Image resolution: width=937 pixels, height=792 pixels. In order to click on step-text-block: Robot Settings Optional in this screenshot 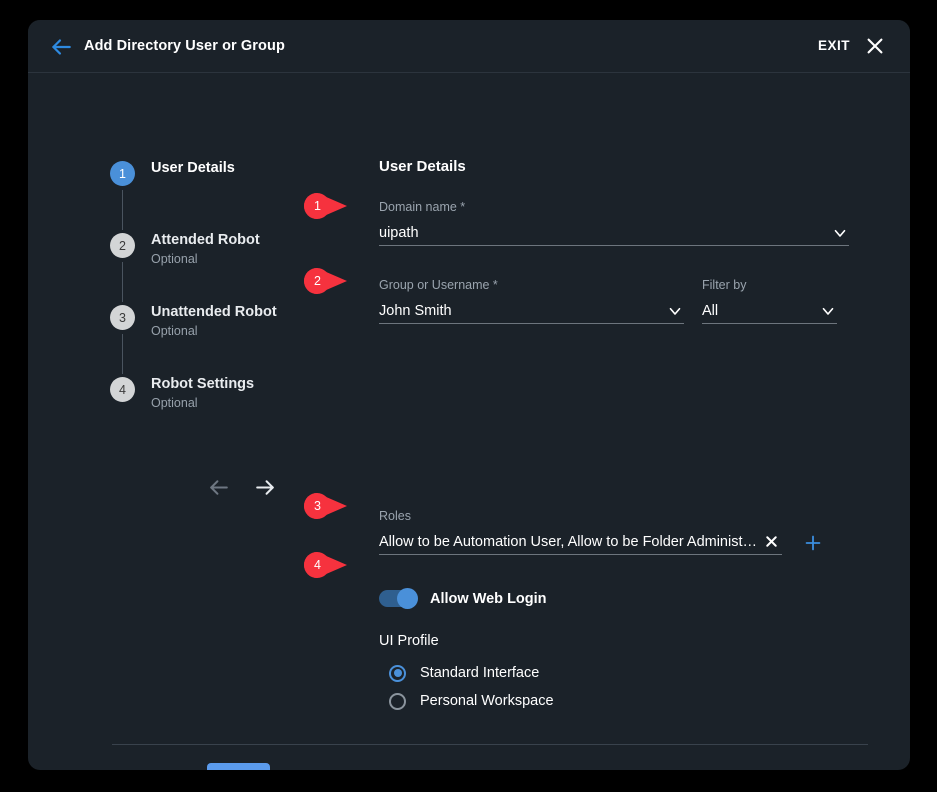, I will do `click(202, 393)`.